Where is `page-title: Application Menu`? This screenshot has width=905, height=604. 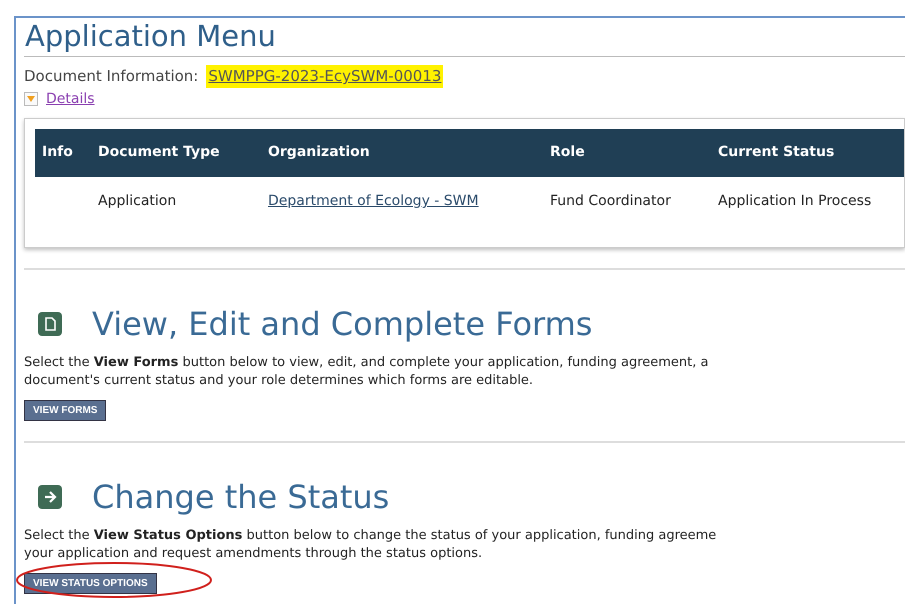 page-title: Application Menu is located at coordinates (150, 36).